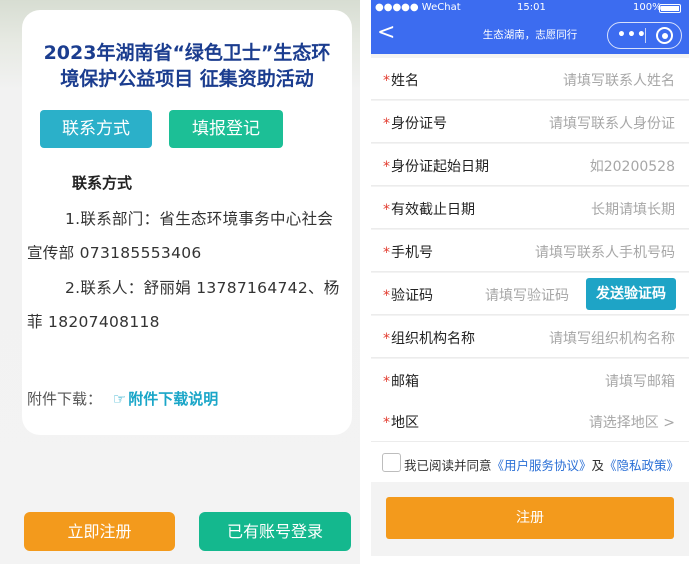  I want to click on expiry-date-input: 长期请填长期, so click(633, 209).